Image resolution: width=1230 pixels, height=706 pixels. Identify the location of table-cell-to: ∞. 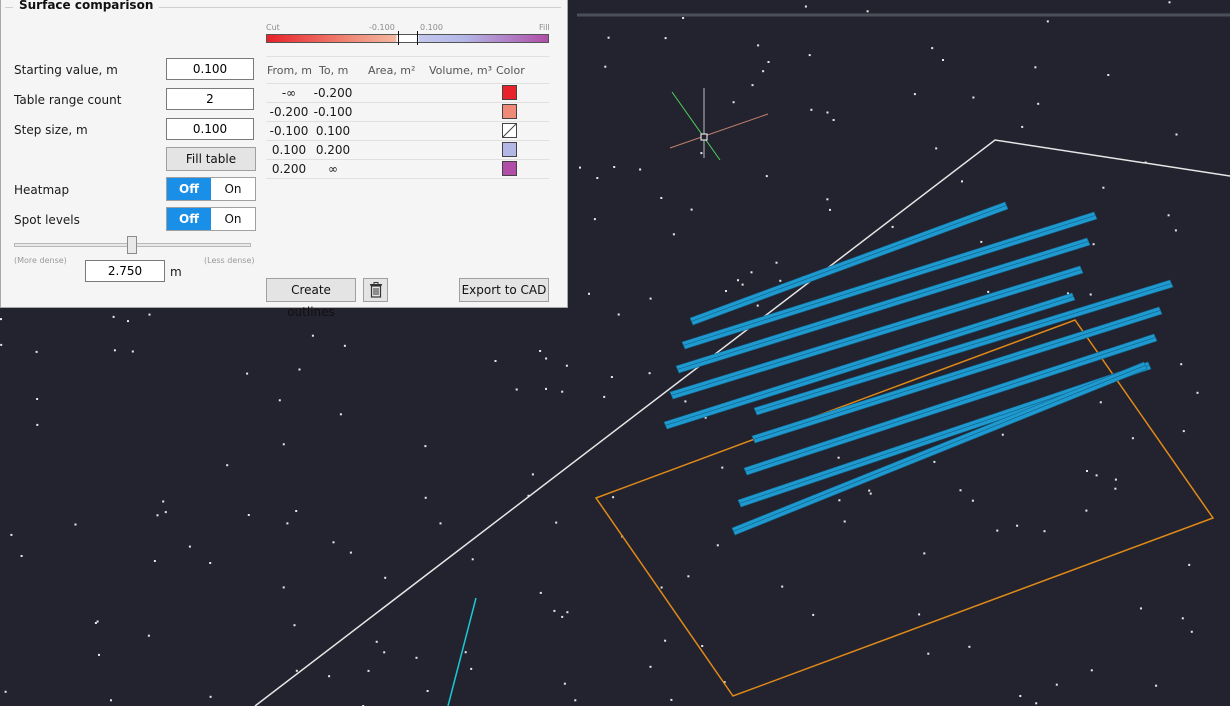
(333, 169).